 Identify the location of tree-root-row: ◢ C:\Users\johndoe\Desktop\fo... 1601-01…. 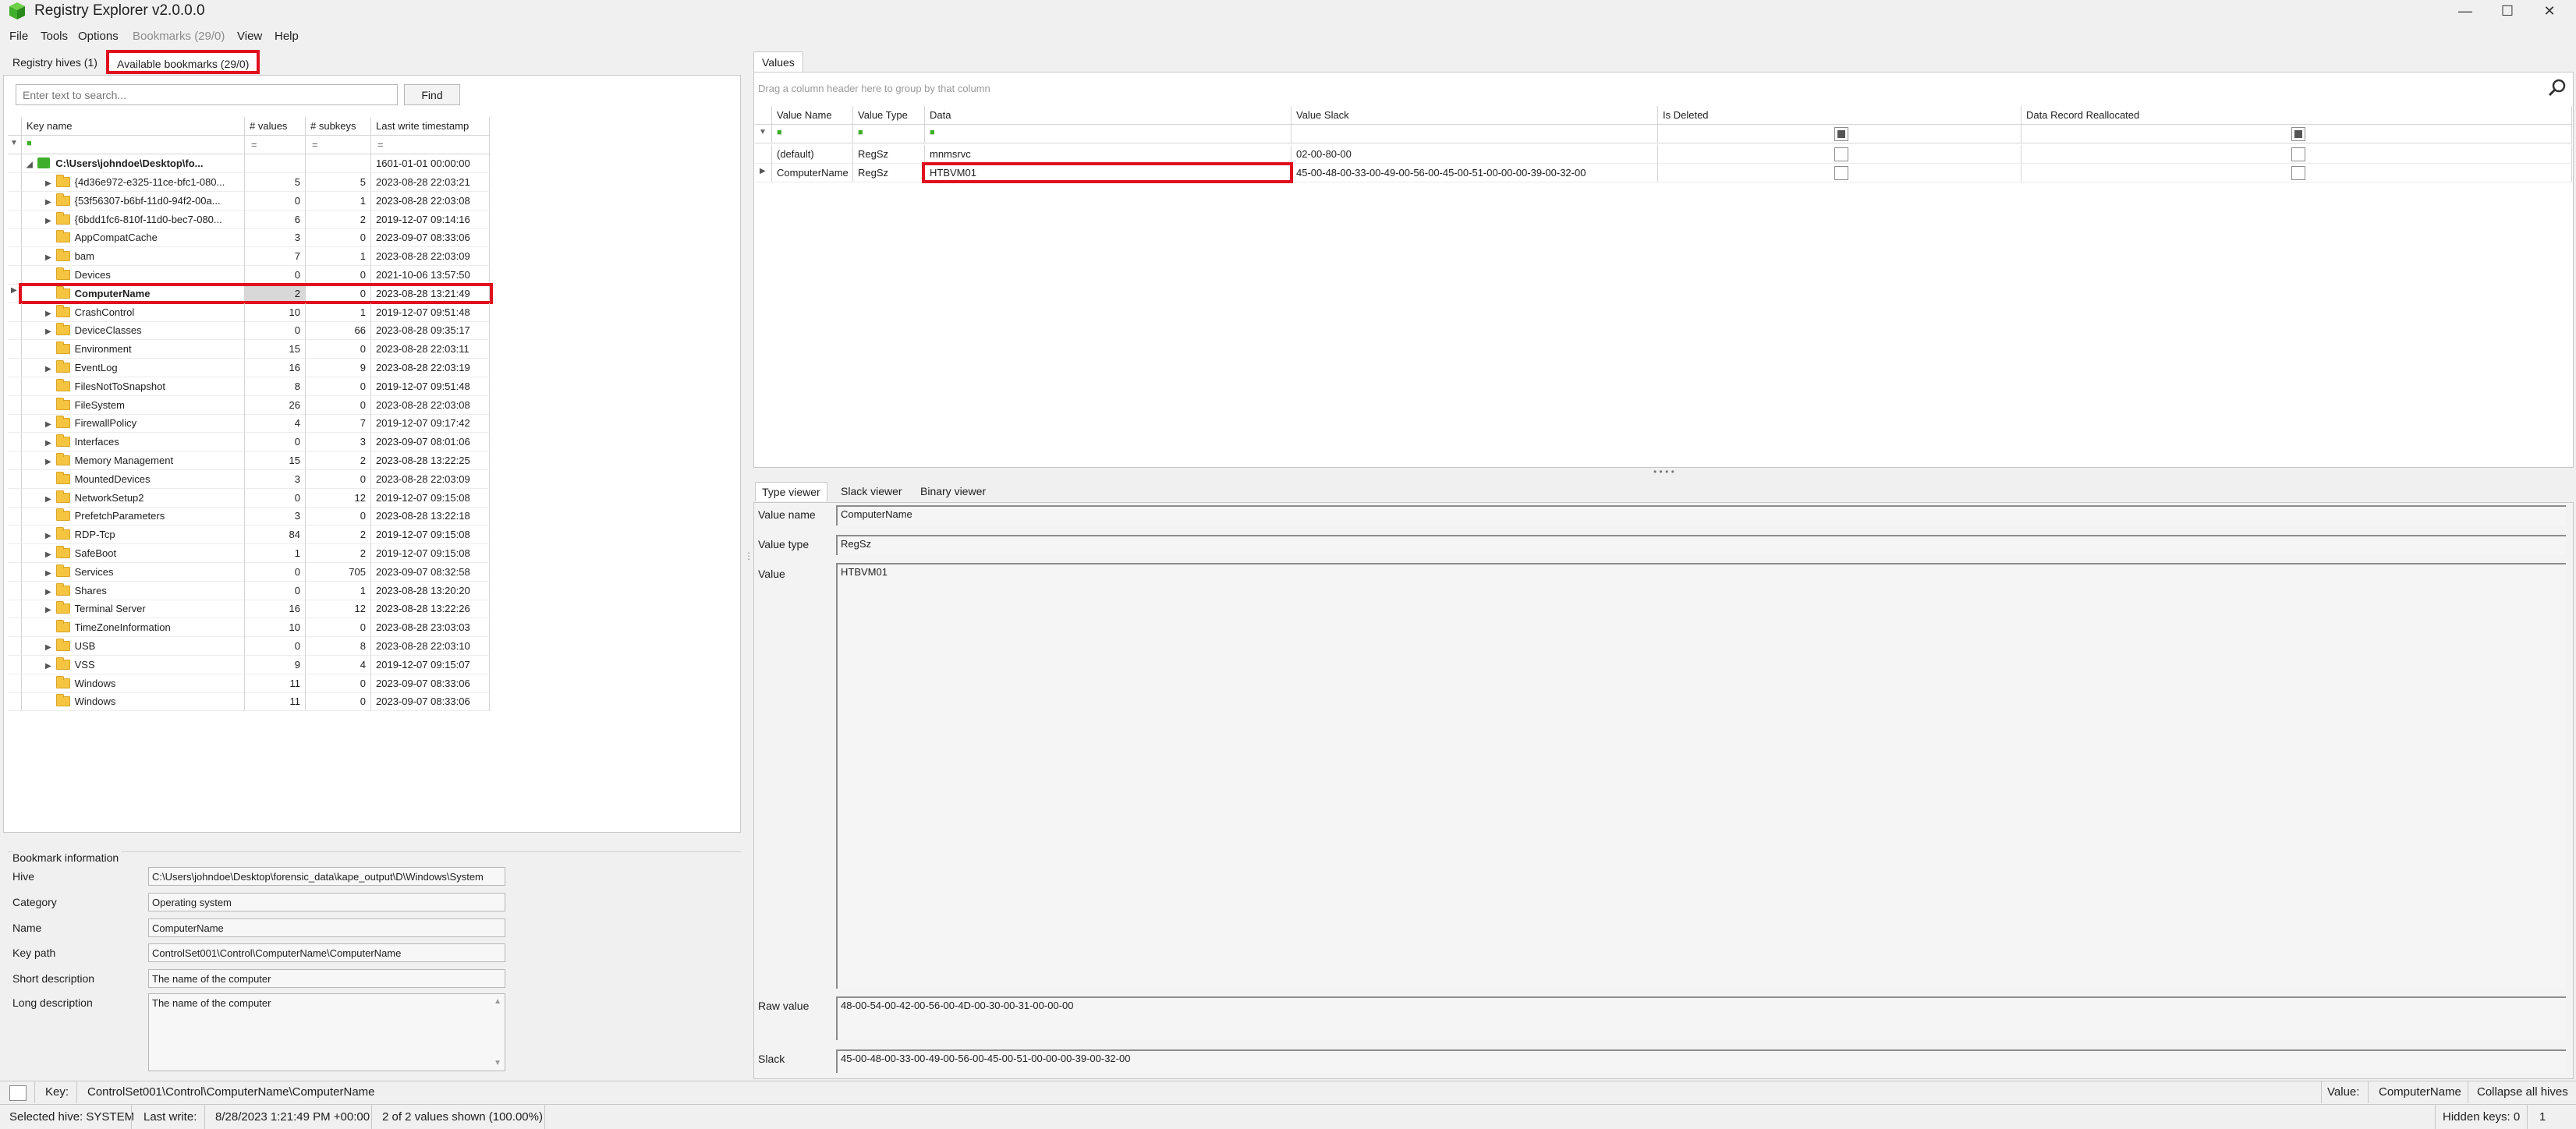
(249, 164).